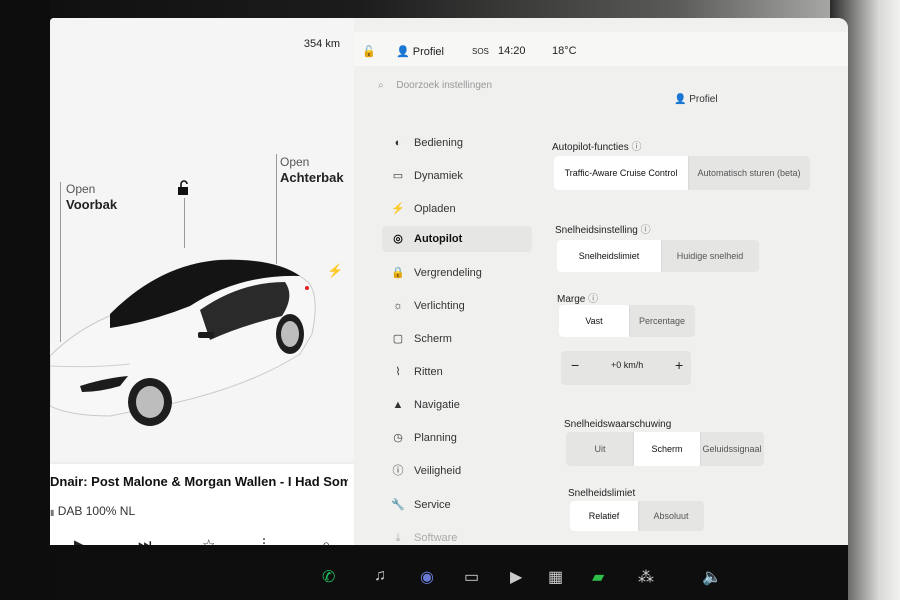  What do you see at coordinates (81, 189) in the screenshot?
I see `frunk-open-label: Open` at bounding box center [81, 189].